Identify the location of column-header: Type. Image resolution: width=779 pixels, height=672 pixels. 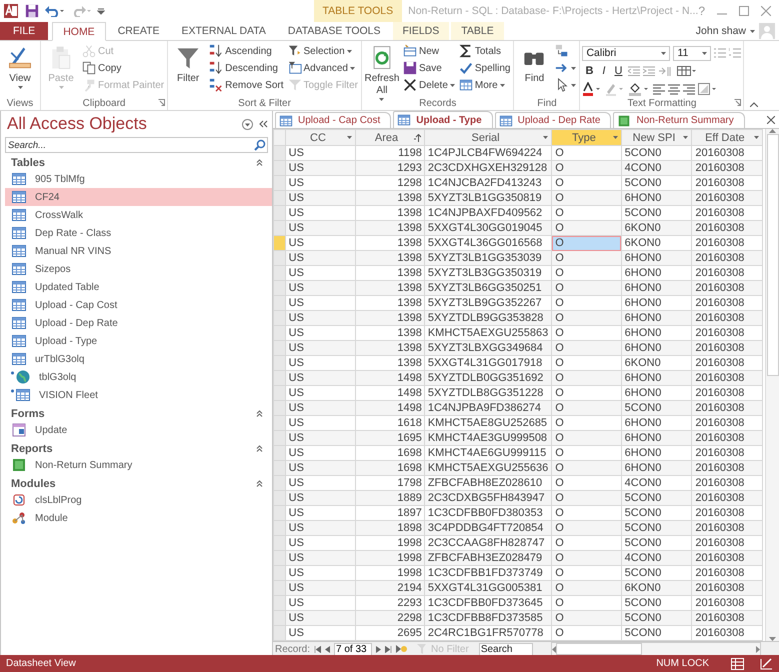
(587, 138).